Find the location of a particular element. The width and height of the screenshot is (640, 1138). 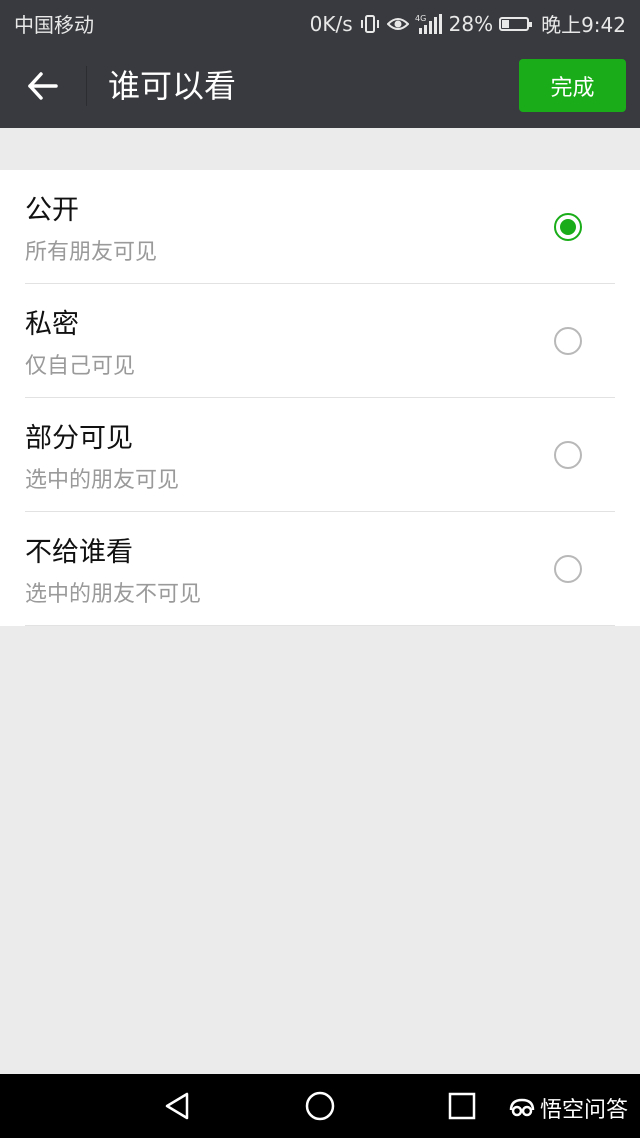

network-speed: 0K/s is located at coordinates (331, 23).